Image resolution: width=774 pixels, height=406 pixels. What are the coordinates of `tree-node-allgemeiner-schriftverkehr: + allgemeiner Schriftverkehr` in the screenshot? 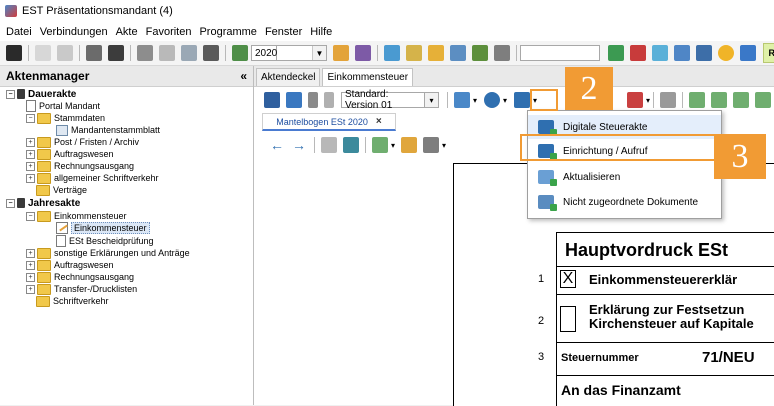 It's located at (92, 178).